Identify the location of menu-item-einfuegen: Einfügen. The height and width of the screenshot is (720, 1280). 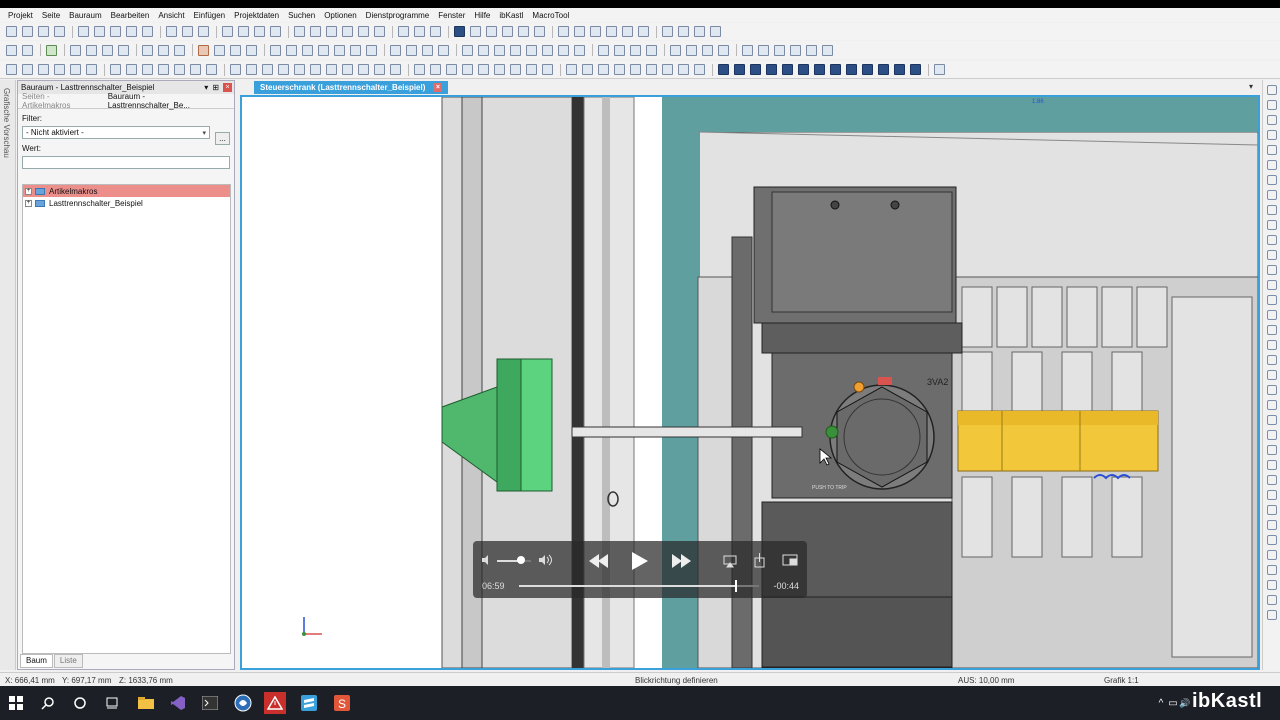
(210, 15).